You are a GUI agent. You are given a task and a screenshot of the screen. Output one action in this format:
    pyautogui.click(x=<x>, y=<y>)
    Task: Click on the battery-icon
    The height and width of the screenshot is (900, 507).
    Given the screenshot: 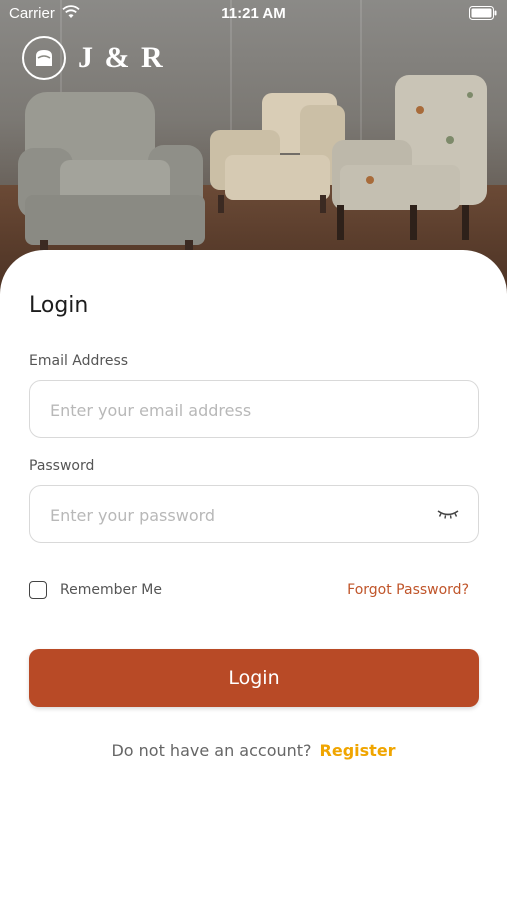 What is the action you would take?
    pyautogui.click(x=483, y=15)
    